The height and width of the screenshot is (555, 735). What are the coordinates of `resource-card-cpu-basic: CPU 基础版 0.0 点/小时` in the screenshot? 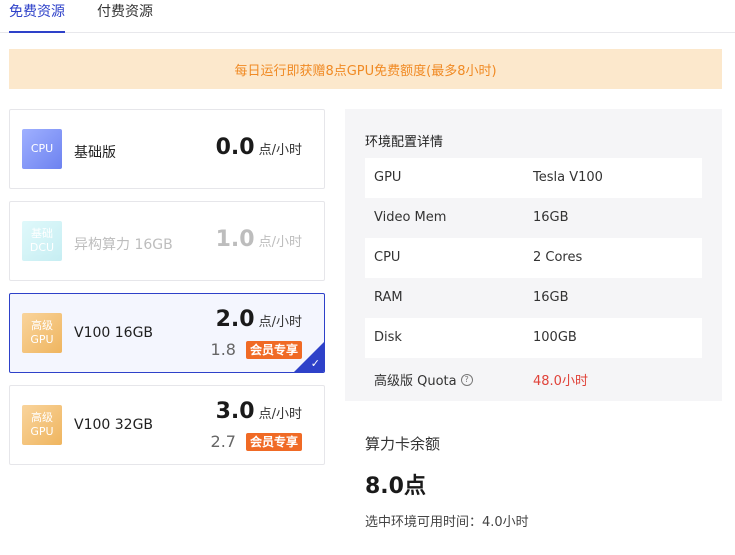 It's located at (167, 149).